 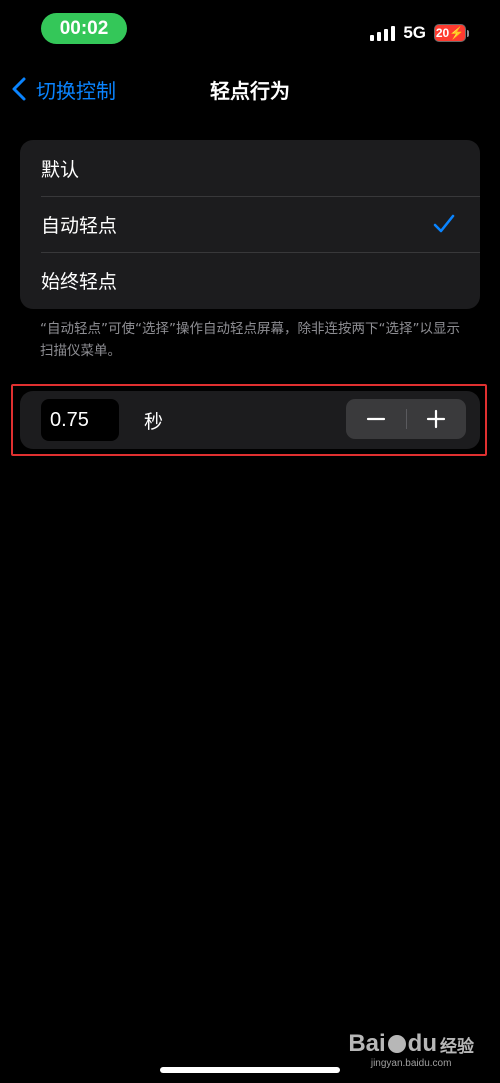 What do you see at coordinates (84, 28) in the screenshot?
I see `status-time: 00:02` at bounding box center [84, 28].